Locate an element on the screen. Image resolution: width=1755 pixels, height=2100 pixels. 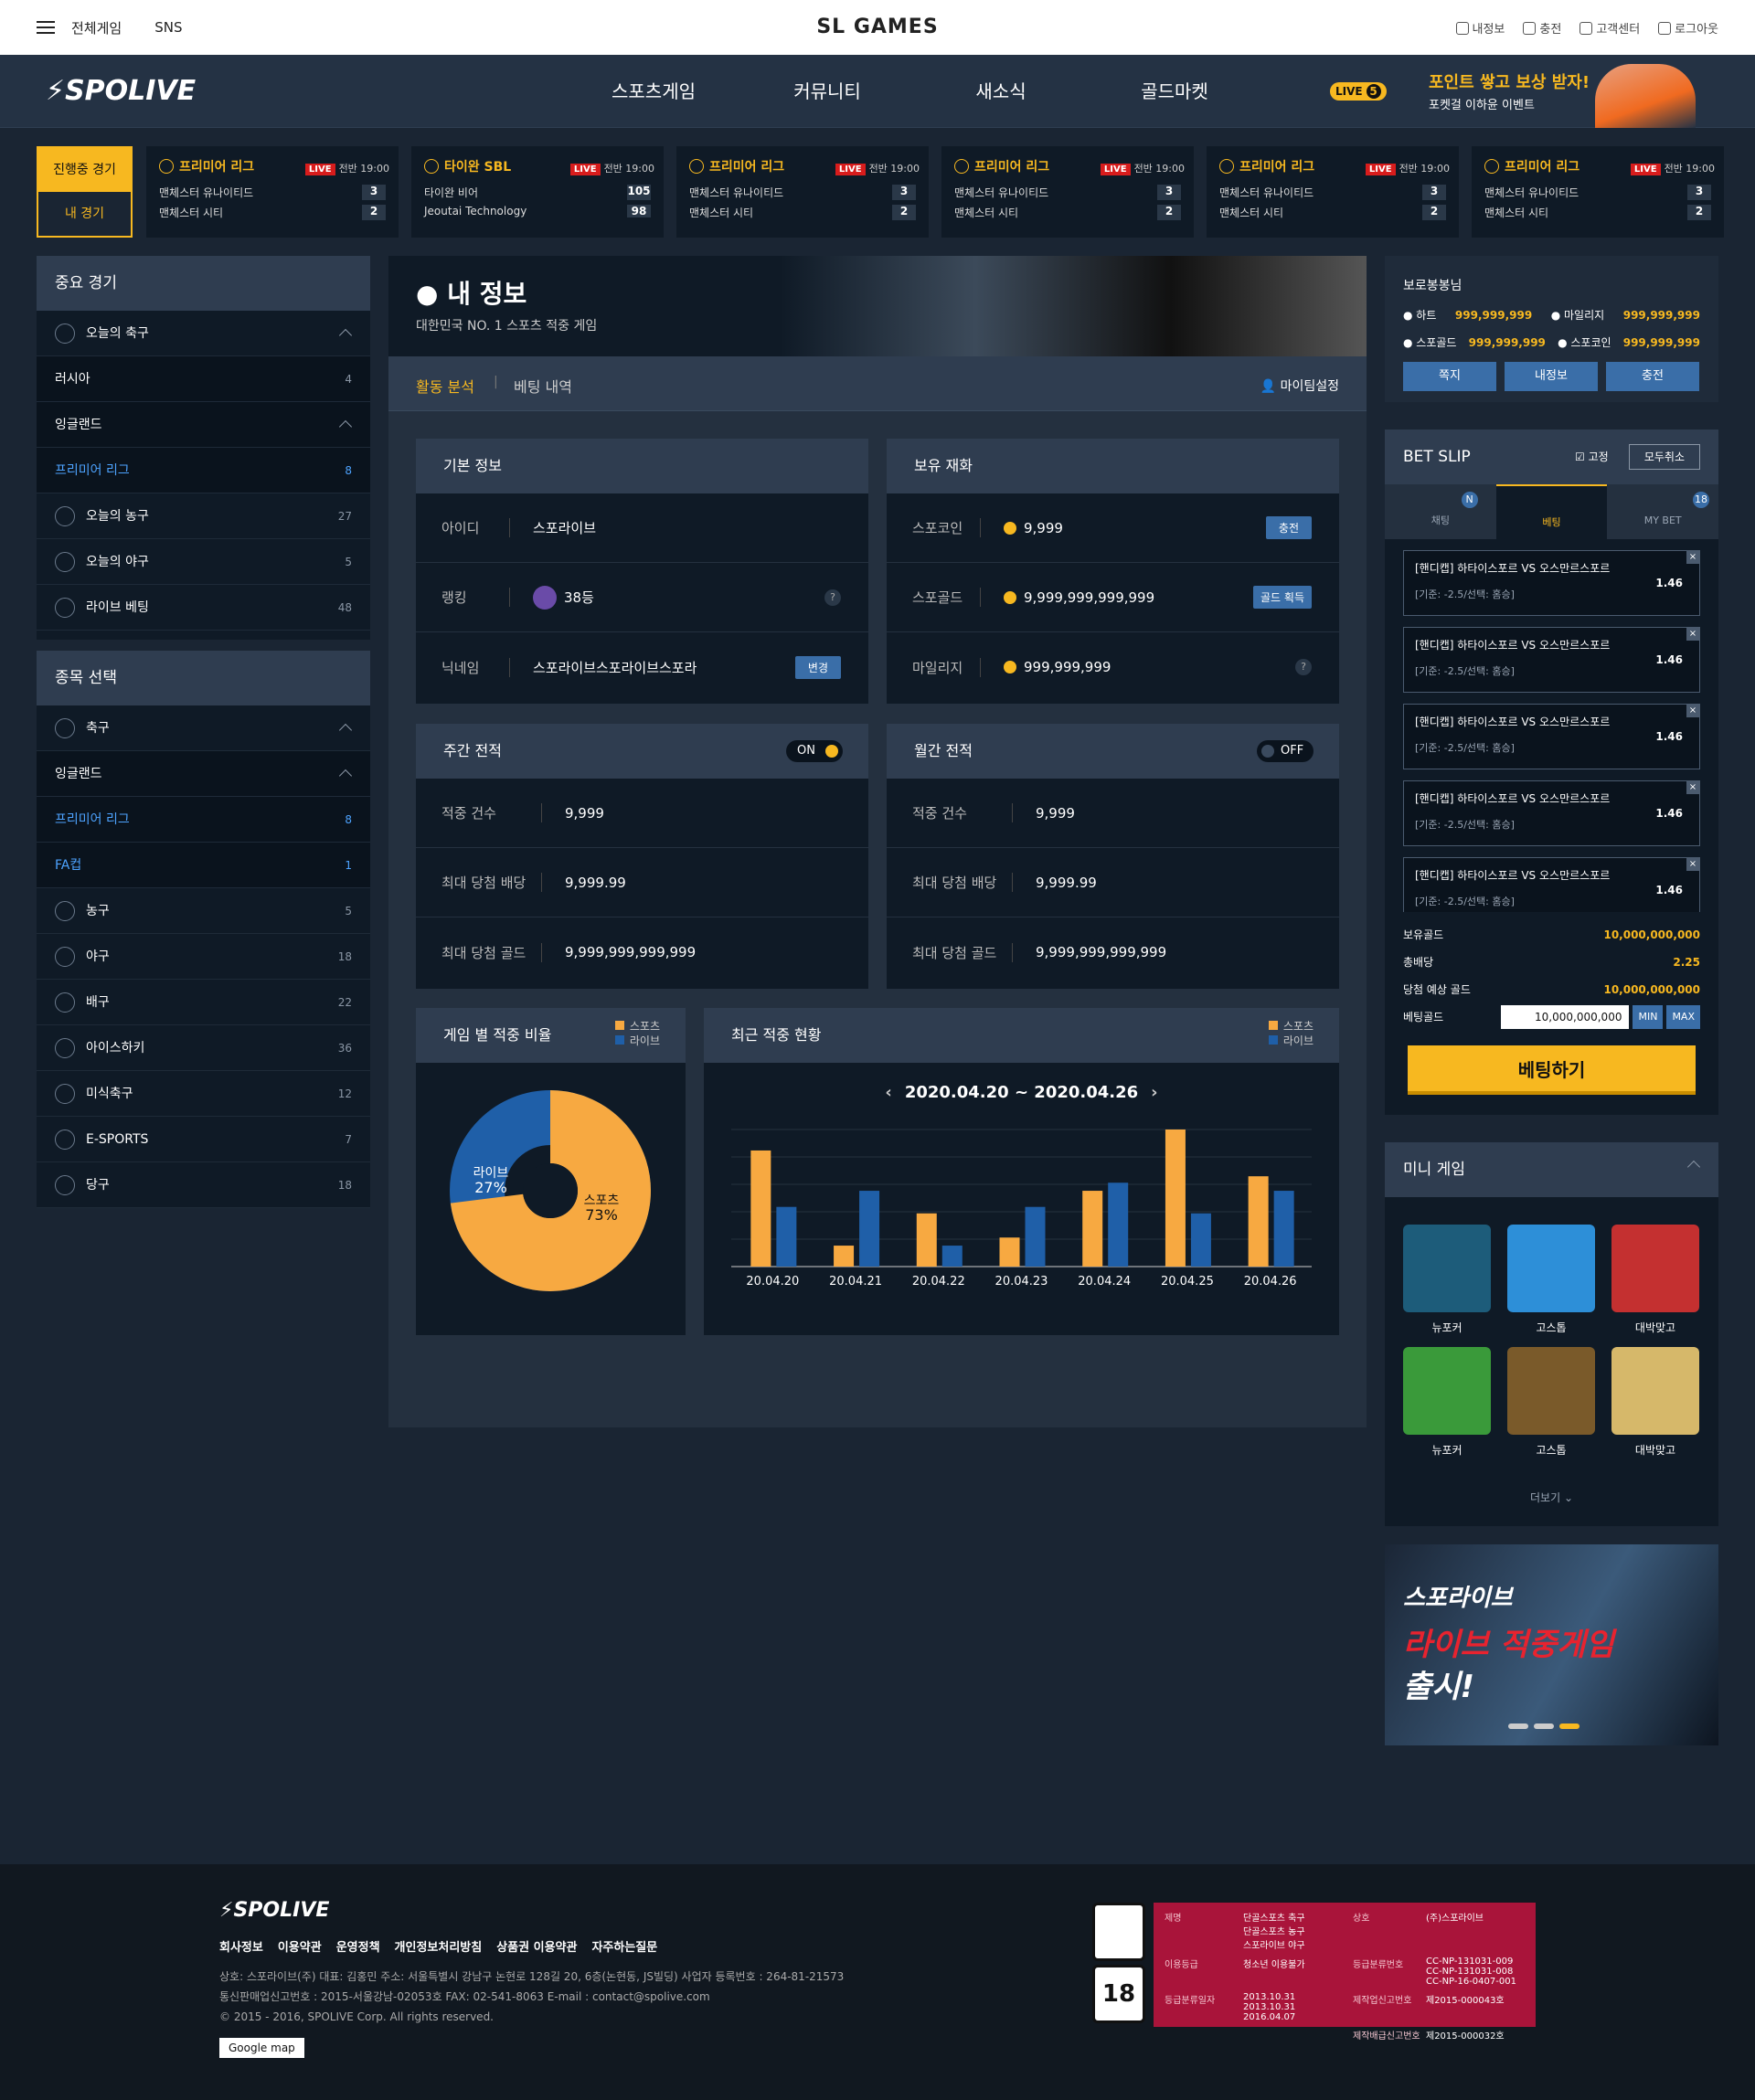
tab-live-matches: 진행중 경기 is located at coordinates (85, 170).